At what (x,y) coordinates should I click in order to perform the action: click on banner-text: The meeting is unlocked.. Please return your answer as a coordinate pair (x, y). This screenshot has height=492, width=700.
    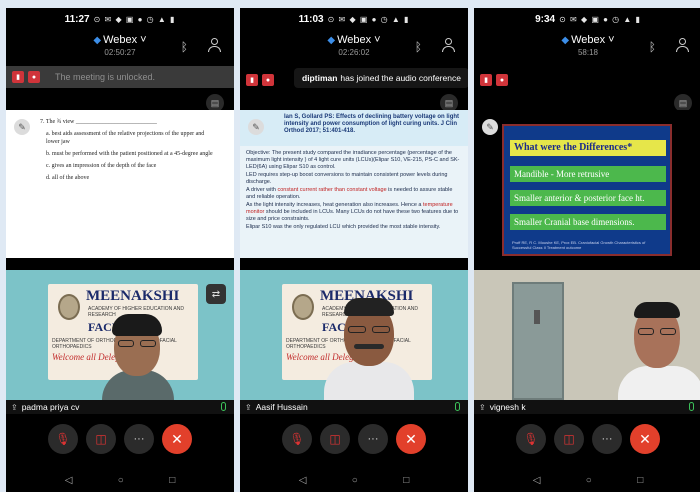
    Looking at the image, I should click on (105, 77).